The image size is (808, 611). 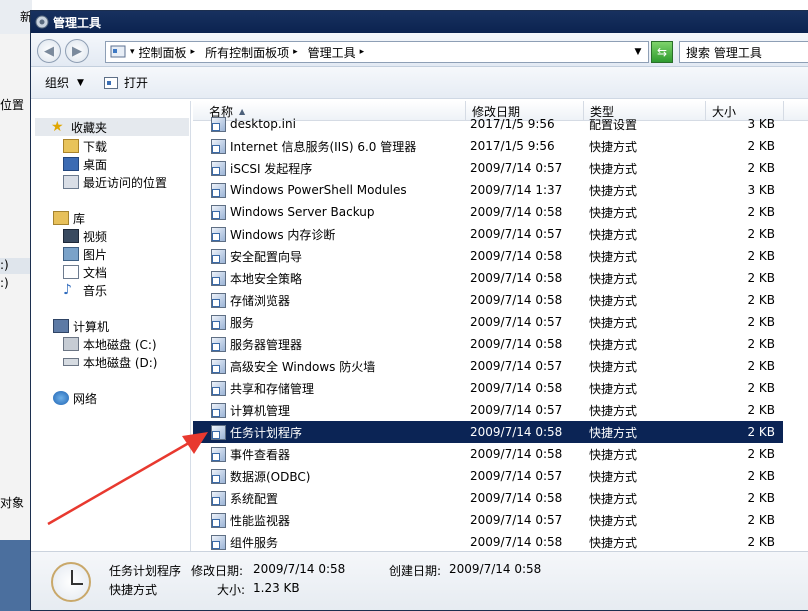 I want to click on nav-computer: 计算机, so click(x=81, y=326).